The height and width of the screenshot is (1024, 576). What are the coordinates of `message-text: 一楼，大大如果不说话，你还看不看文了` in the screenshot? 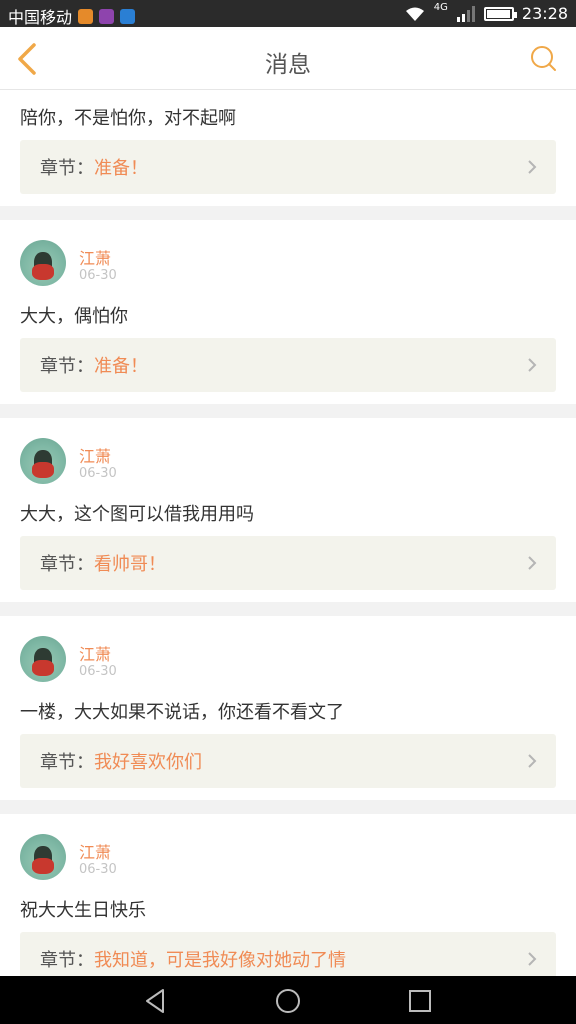 It's located at (182, 712).